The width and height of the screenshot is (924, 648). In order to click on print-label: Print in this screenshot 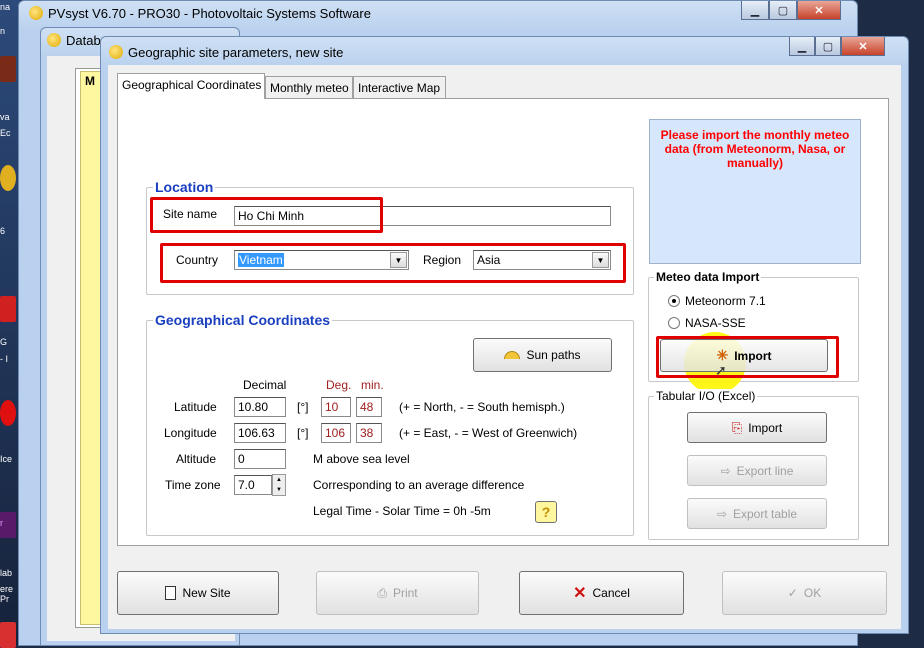, I will do `click(405, 593)`.